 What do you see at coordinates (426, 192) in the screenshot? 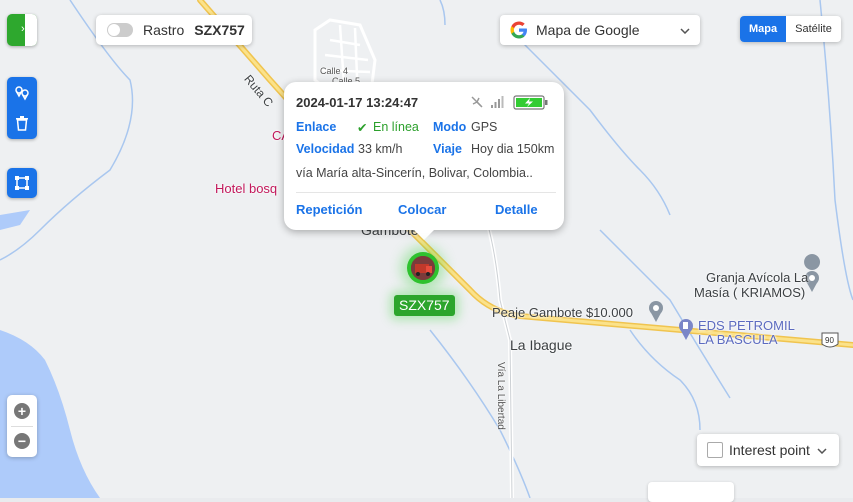
I see `popup-divider` at bounding box center [426, 192].